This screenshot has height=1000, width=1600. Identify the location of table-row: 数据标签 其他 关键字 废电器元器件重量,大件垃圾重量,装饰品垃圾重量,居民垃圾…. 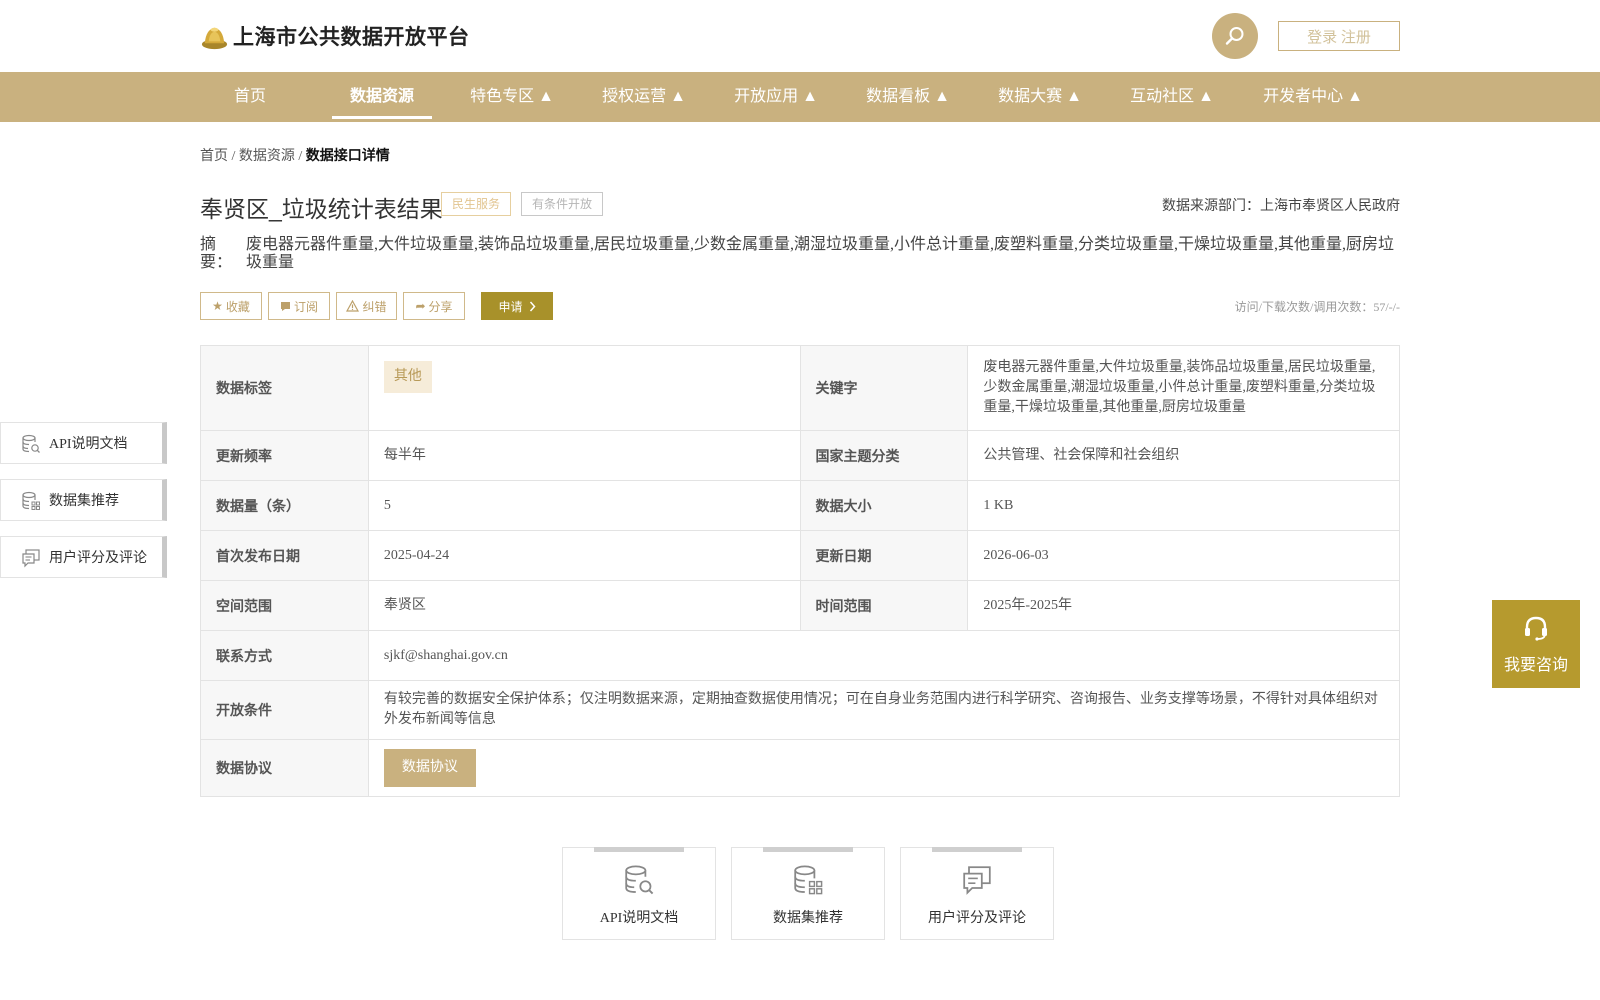
(800, 388).